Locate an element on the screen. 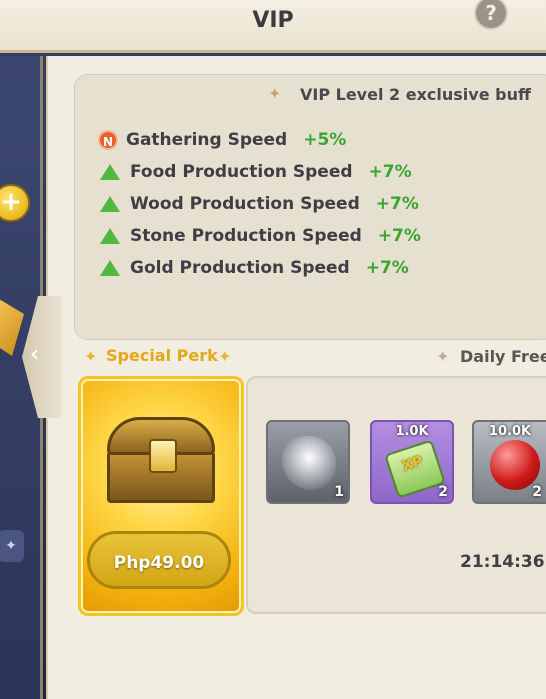 The image size is (546, 699). item-badge: 1.0K is located at coordinates (412, 431).